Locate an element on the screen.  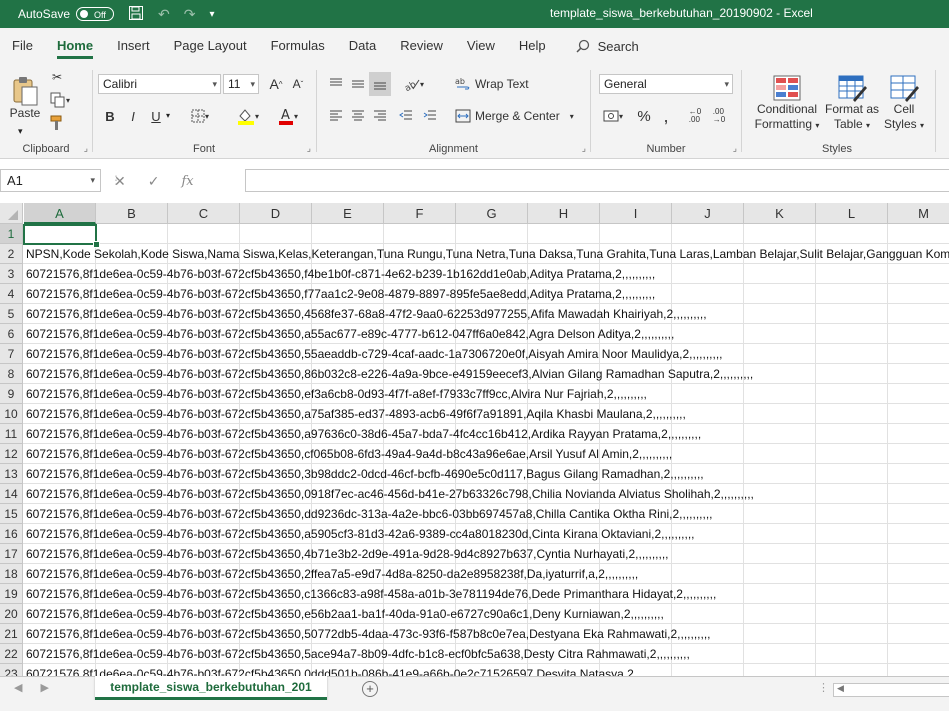
percent-style-icon: % is located at coordinates (644, 116).